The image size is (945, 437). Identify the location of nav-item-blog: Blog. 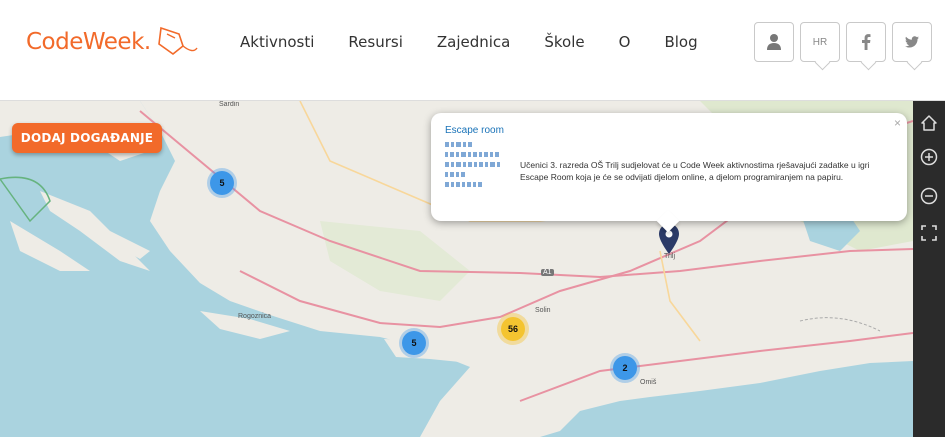
(680, 42).